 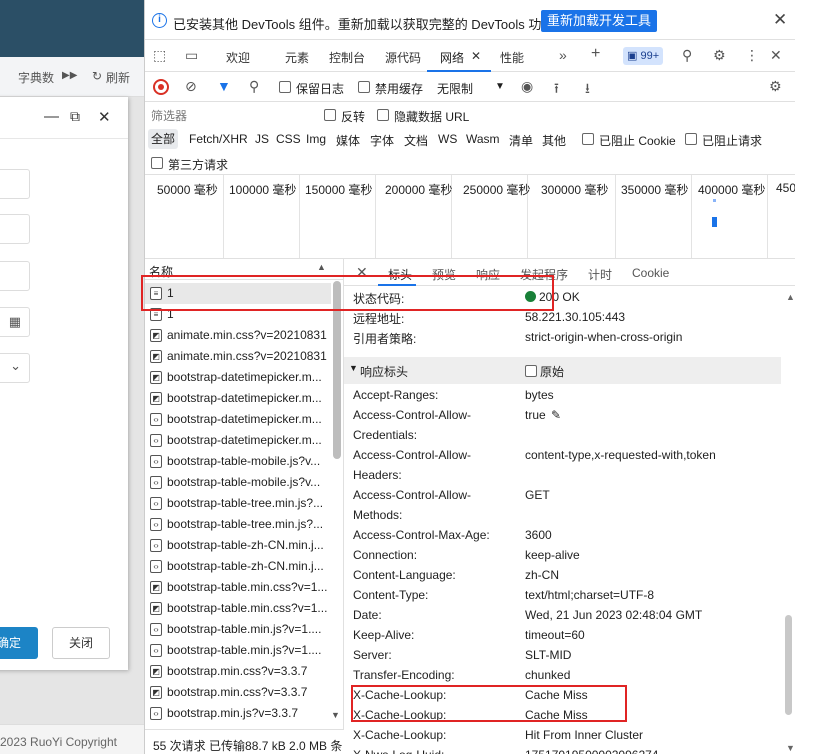 I want to click on maximize-icon: ⧉, so click(x=75, y=116).